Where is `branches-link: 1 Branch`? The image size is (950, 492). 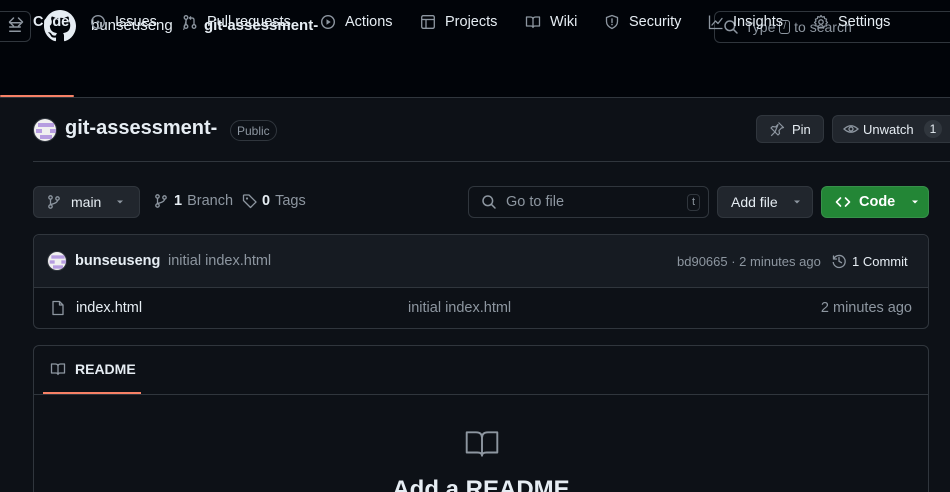 branches-link: 1 Branch is located at coordinates (193, 201).